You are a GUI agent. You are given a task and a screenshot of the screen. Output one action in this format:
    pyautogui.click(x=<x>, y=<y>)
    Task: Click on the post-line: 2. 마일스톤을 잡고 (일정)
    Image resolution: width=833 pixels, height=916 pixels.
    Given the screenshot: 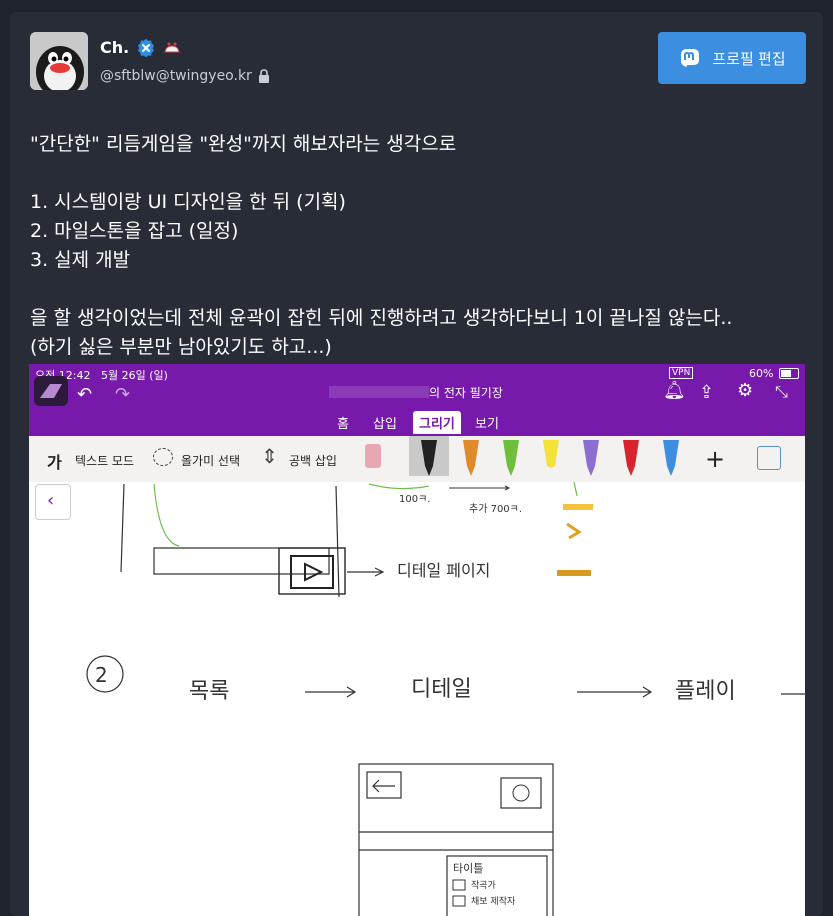 What is the action you would take?
    pyautogui.click(x=134, y=231)
    